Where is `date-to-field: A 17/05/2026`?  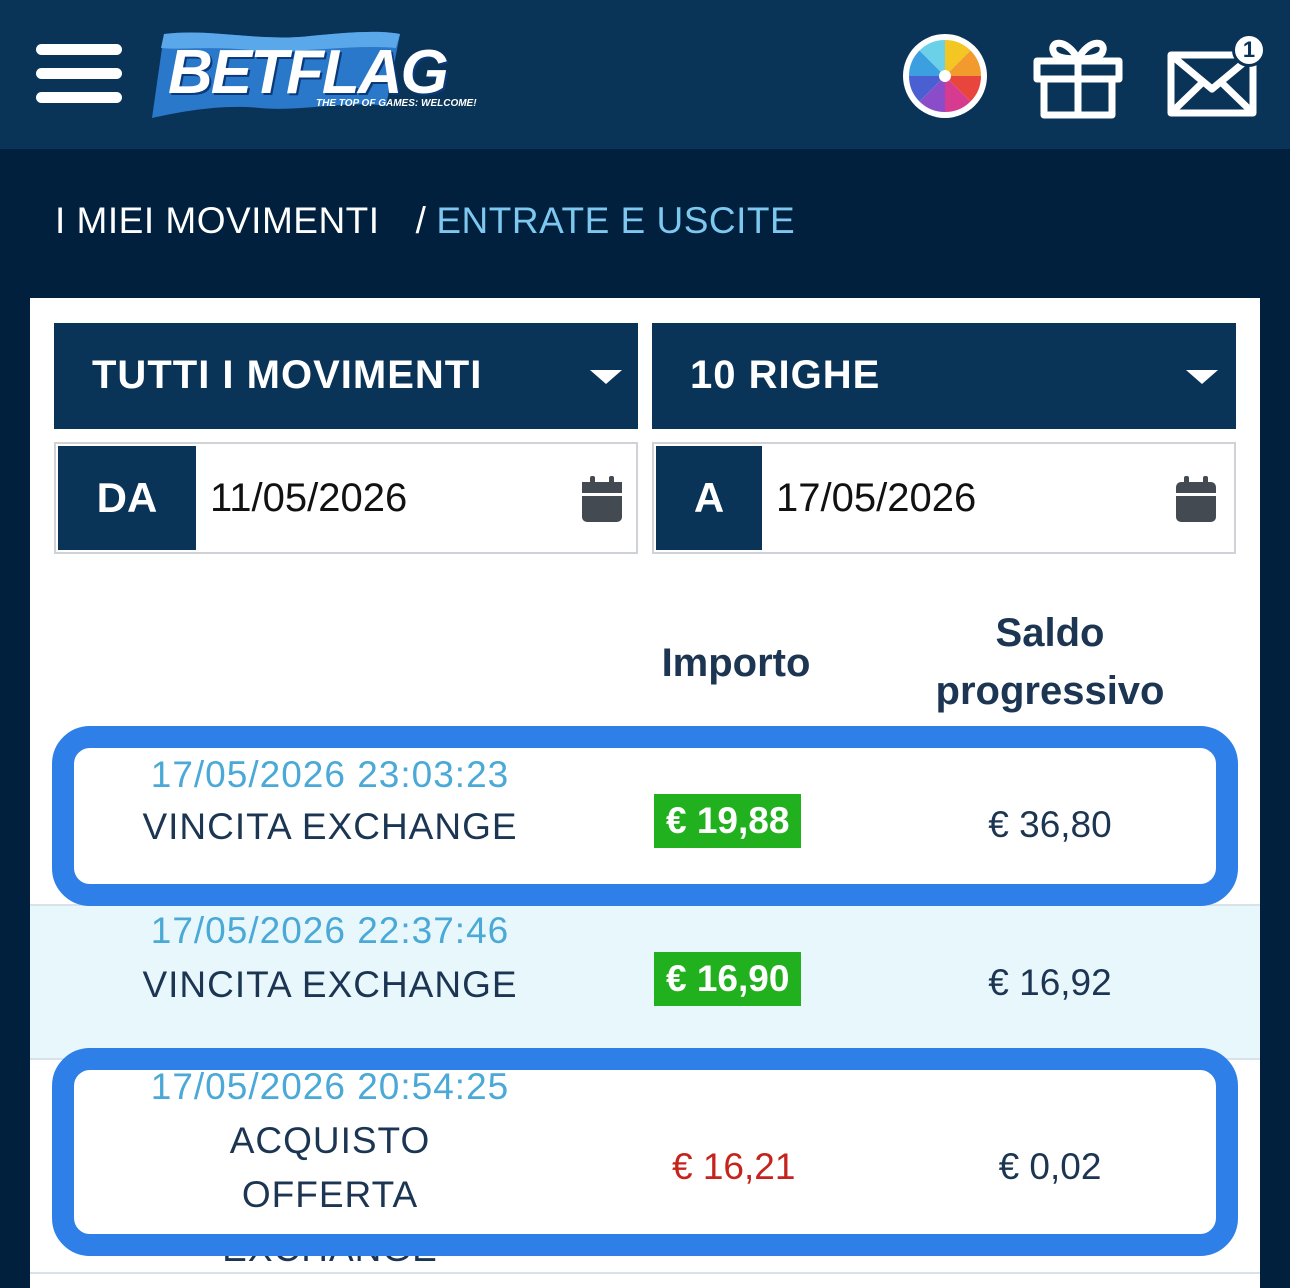
date-to-field: A 17/05/2026 is located at coordinates (944, 498).